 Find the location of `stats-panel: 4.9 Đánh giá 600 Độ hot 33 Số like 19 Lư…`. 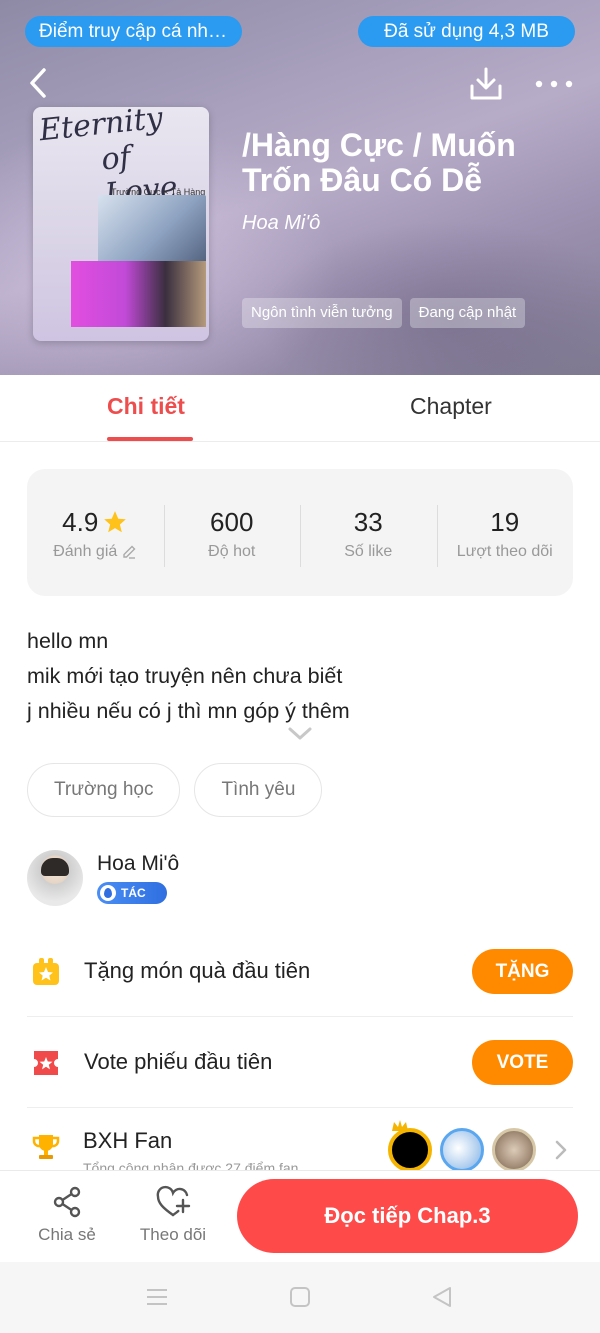

stats-panel: 4.9 Đánh giá 600 Độ hot 33 Số like 19 Lư… is located at coordinates (300, 532).